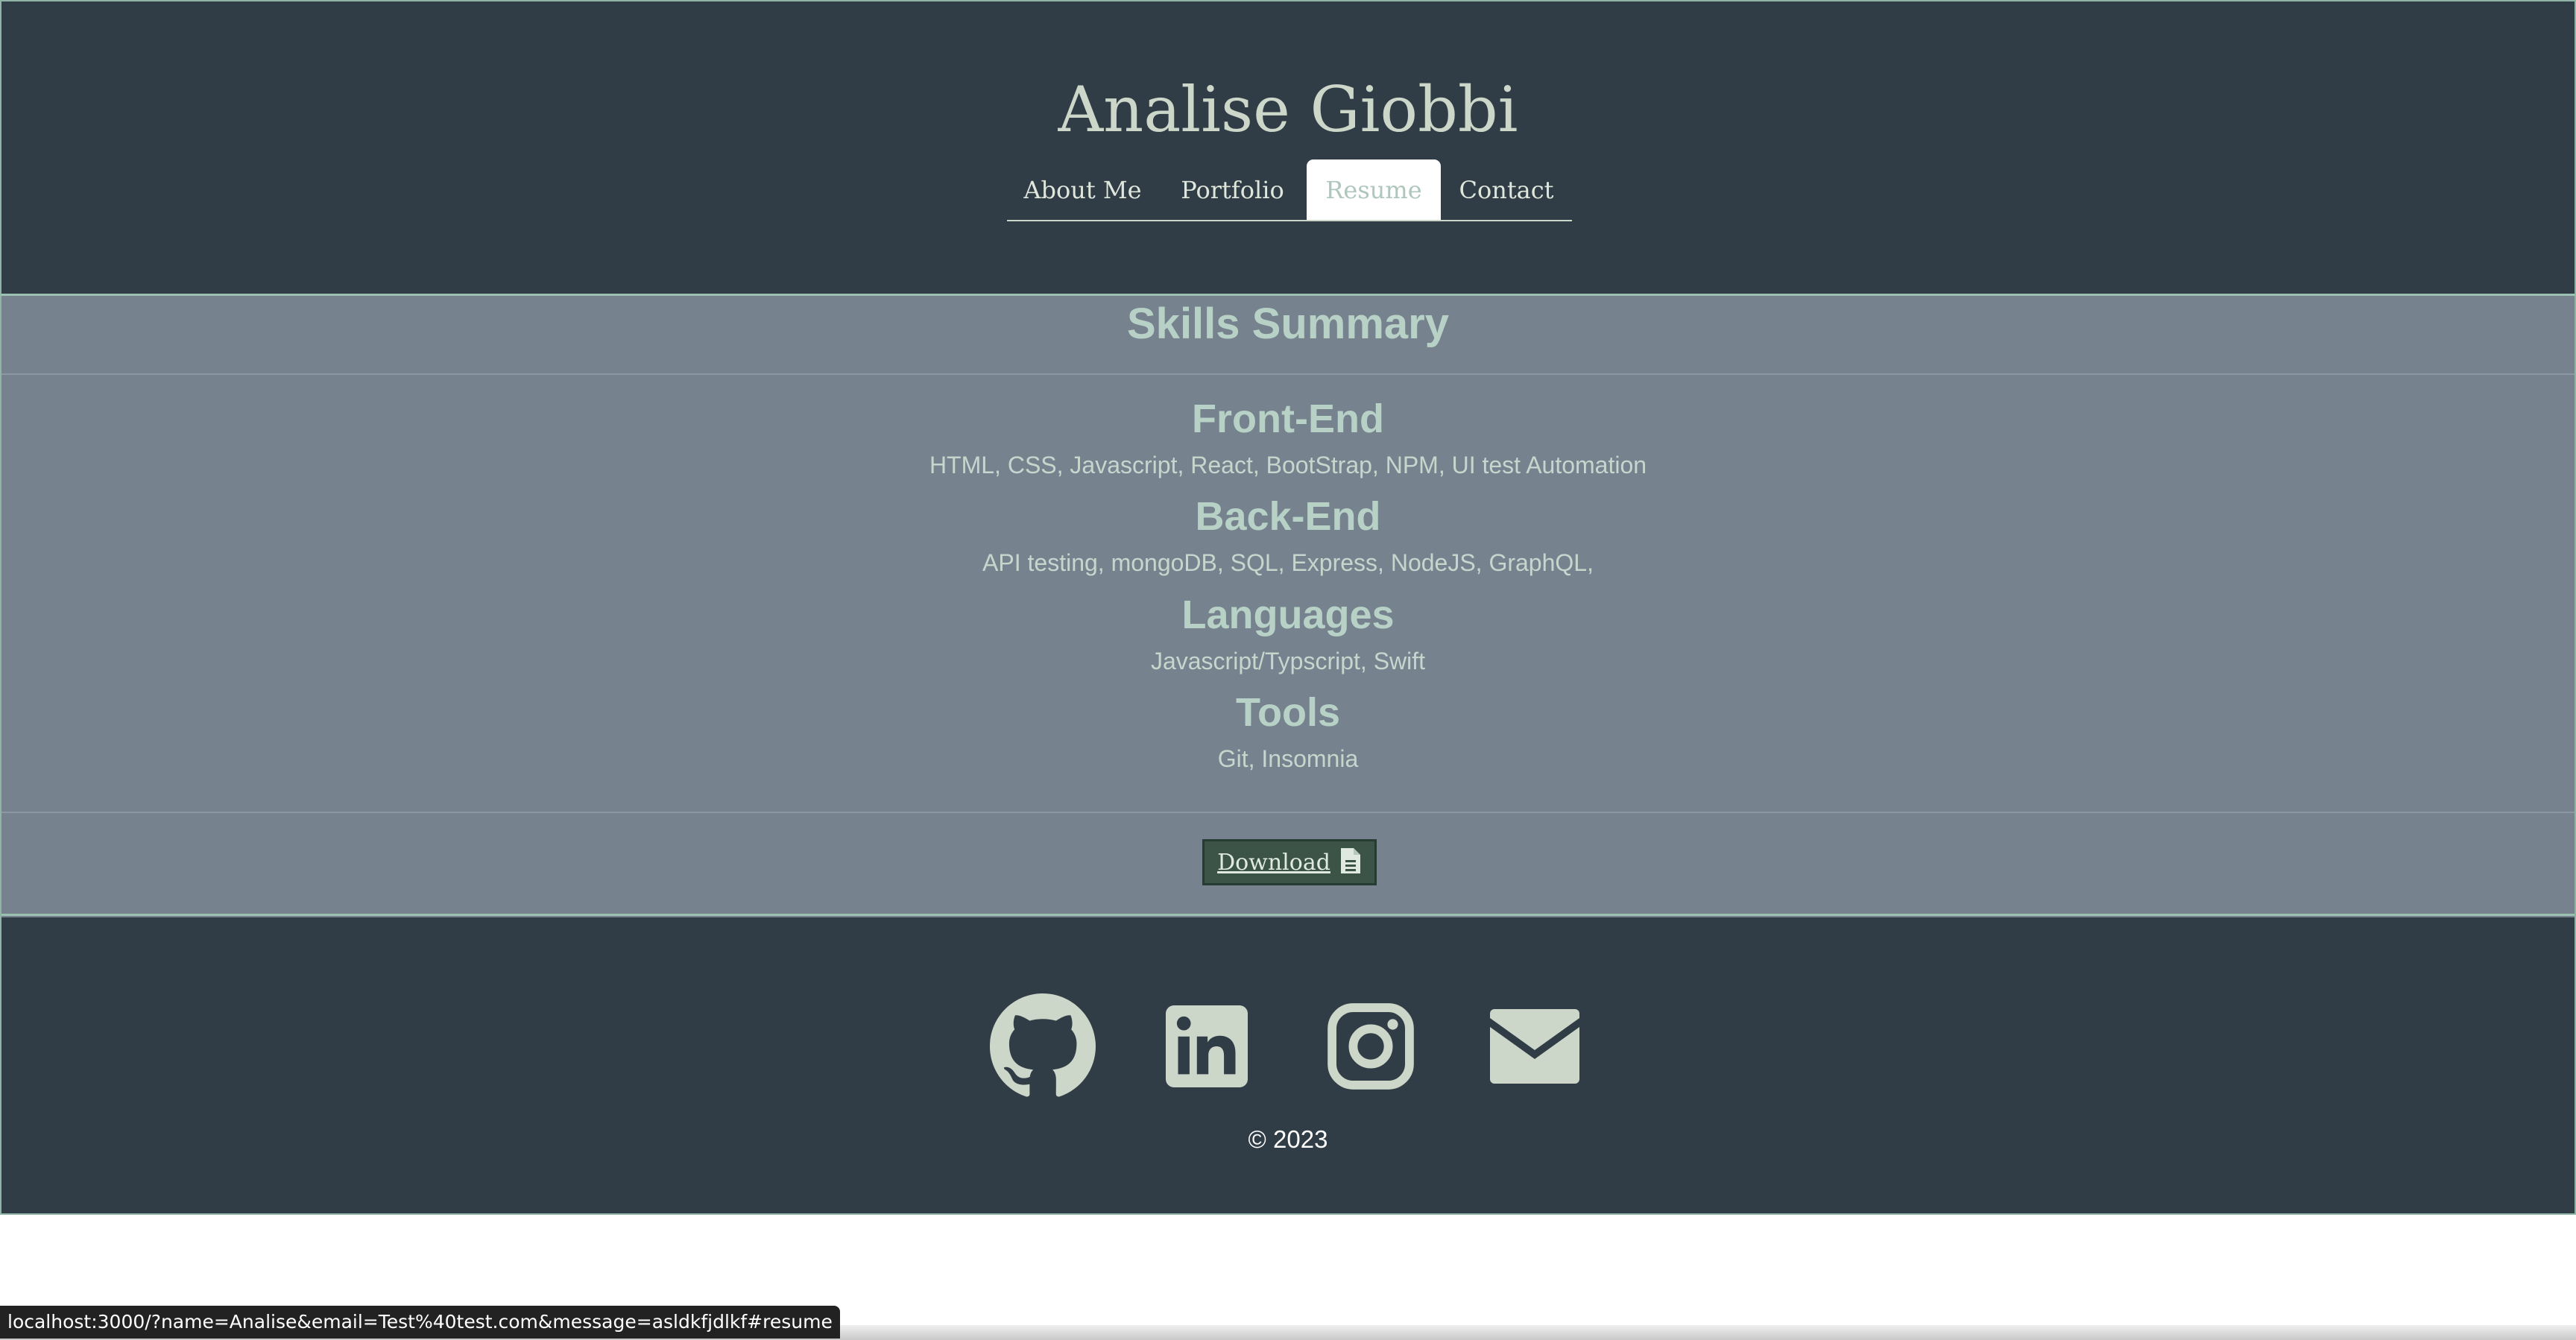 The height and width of the screenshot is (1340, 2576). Describe the element at coordinates (1288, 110) in the screenshot. I see `site-title: Analise Giobbi` at that location.